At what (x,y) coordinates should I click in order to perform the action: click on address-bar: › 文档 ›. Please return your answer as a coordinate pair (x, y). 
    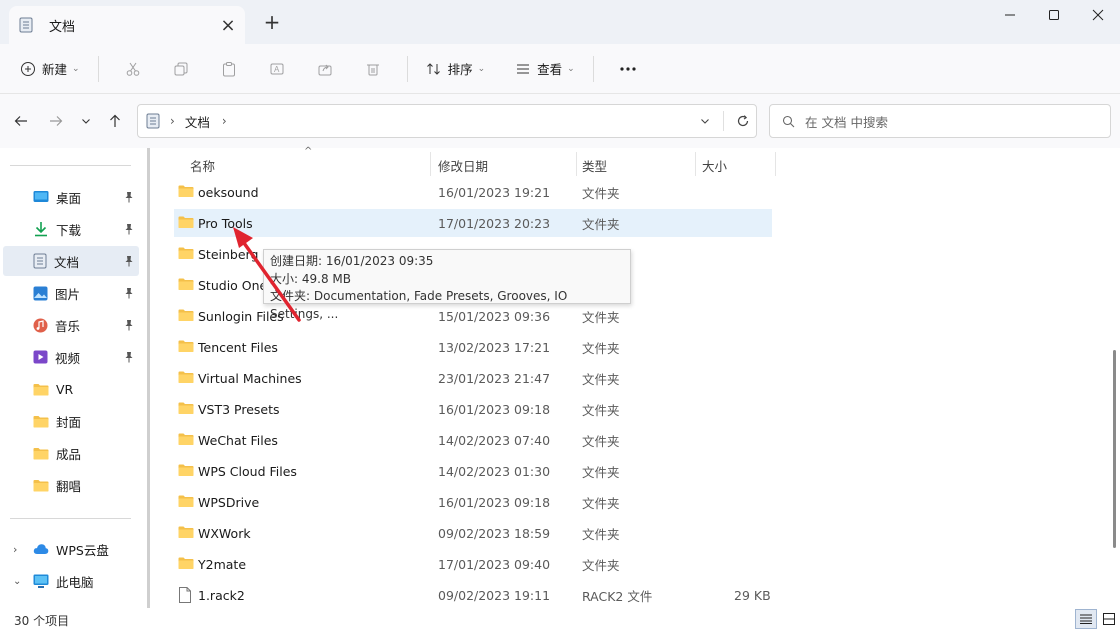
    Looking at the image, I should click on (447, 121).